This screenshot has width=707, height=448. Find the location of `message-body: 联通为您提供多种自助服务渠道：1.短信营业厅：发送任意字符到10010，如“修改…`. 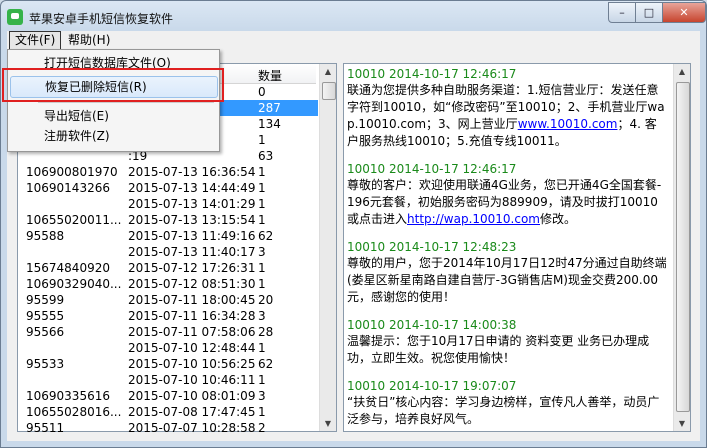

message-body: 联通为您提供多种自助服务渠道：1.短信营业厅：发送任意字符到10010，如“修改… is located at coordinates (507, 116).